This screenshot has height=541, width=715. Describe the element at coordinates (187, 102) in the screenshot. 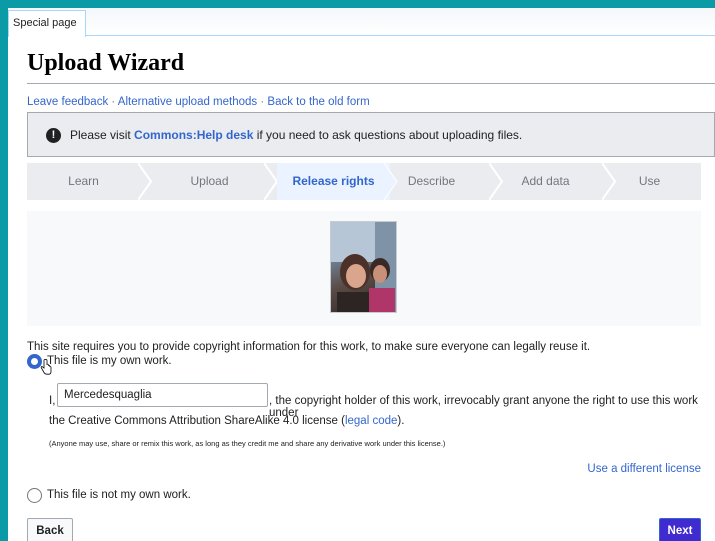

I see `alternative-upload-link: Alternative upload methods` at that location.